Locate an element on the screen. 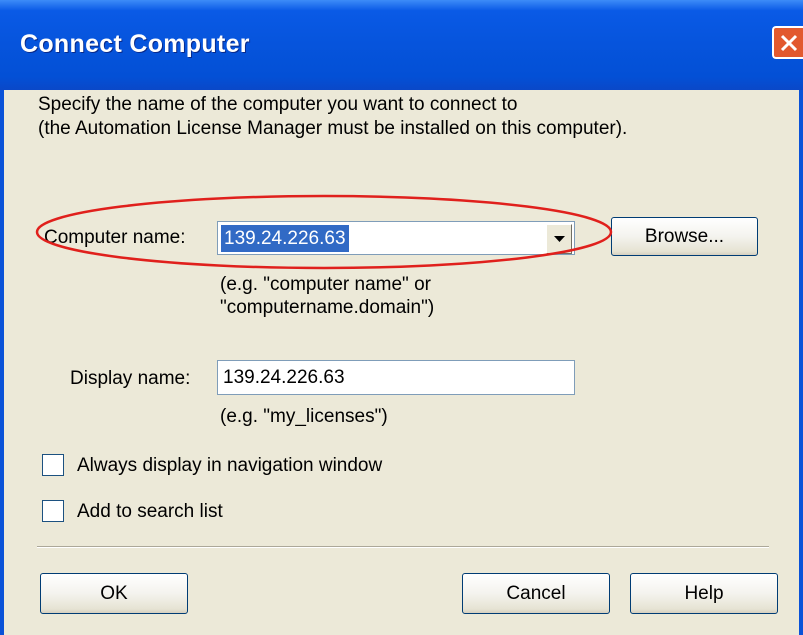 This screenshot has width=803, height=635. computer-name-hint-line-2: "computername.domain") is located at coordinates (327, 307).